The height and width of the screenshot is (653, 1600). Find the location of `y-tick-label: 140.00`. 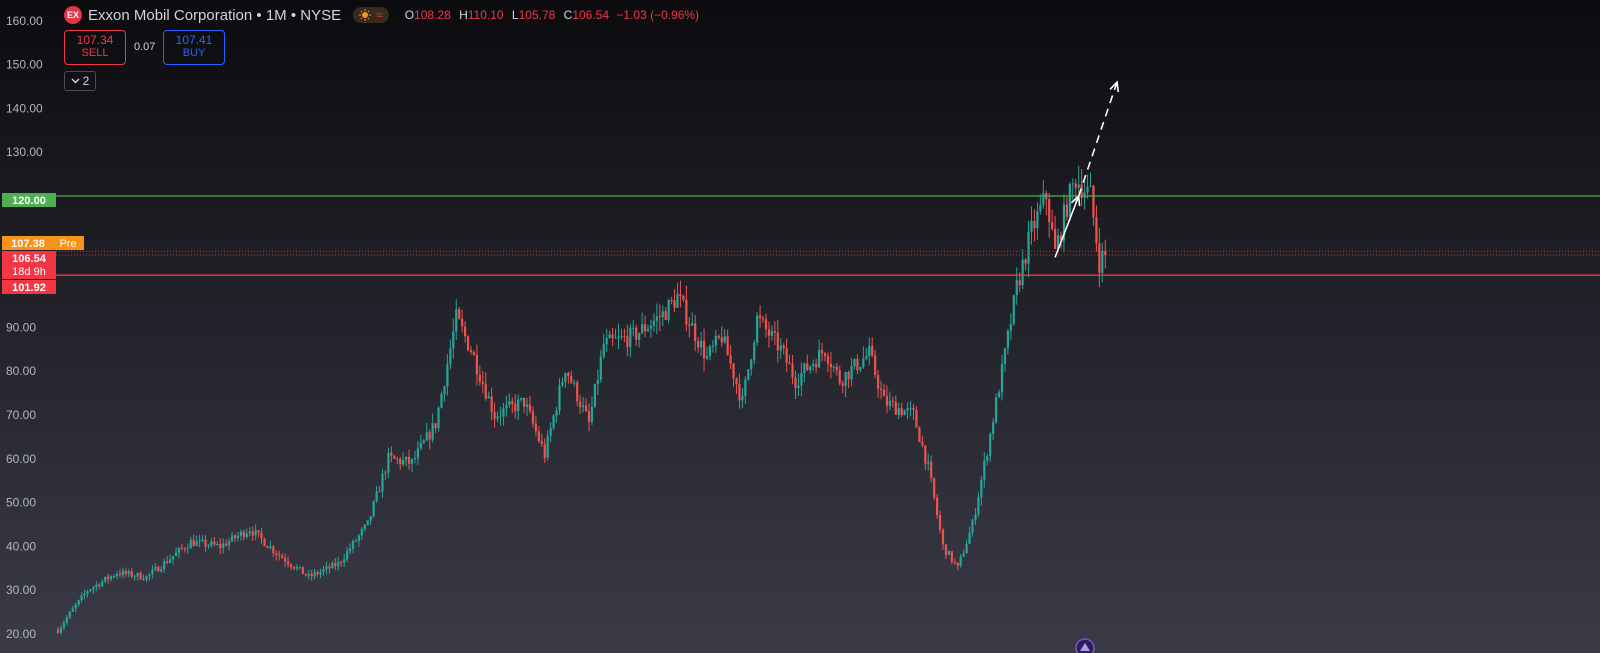

y-tick-label: 140.00 is located at coordinates (24, 108).